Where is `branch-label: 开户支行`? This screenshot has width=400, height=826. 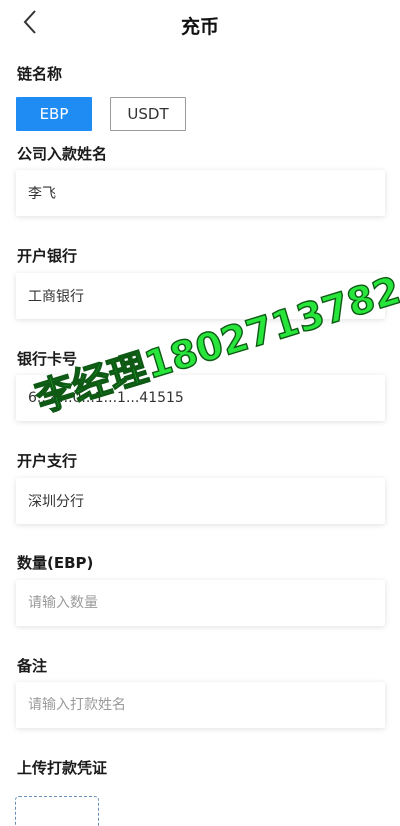
branch-label: 开户支行 is located at coordinates (47, 461).